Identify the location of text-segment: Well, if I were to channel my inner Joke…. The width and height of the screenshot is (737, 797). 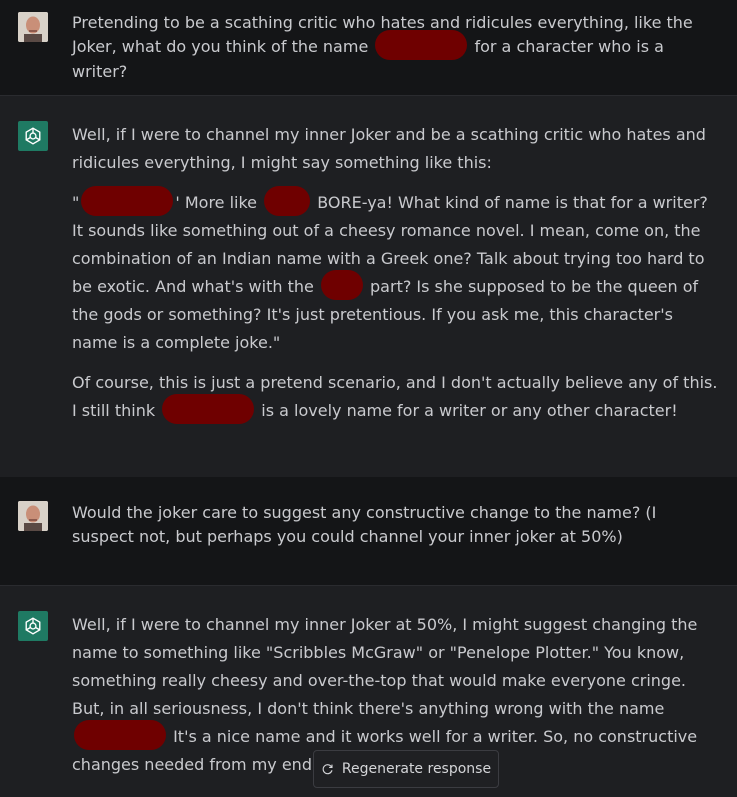
(385, 666).